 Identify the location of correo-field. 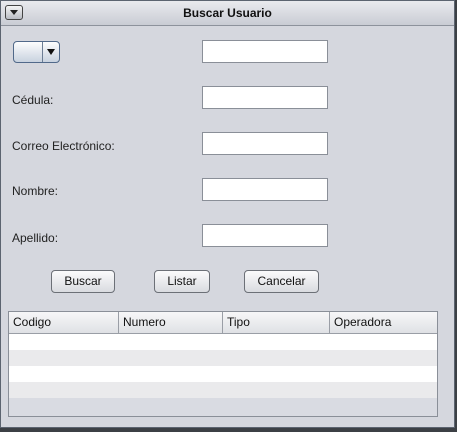
(265, 143).